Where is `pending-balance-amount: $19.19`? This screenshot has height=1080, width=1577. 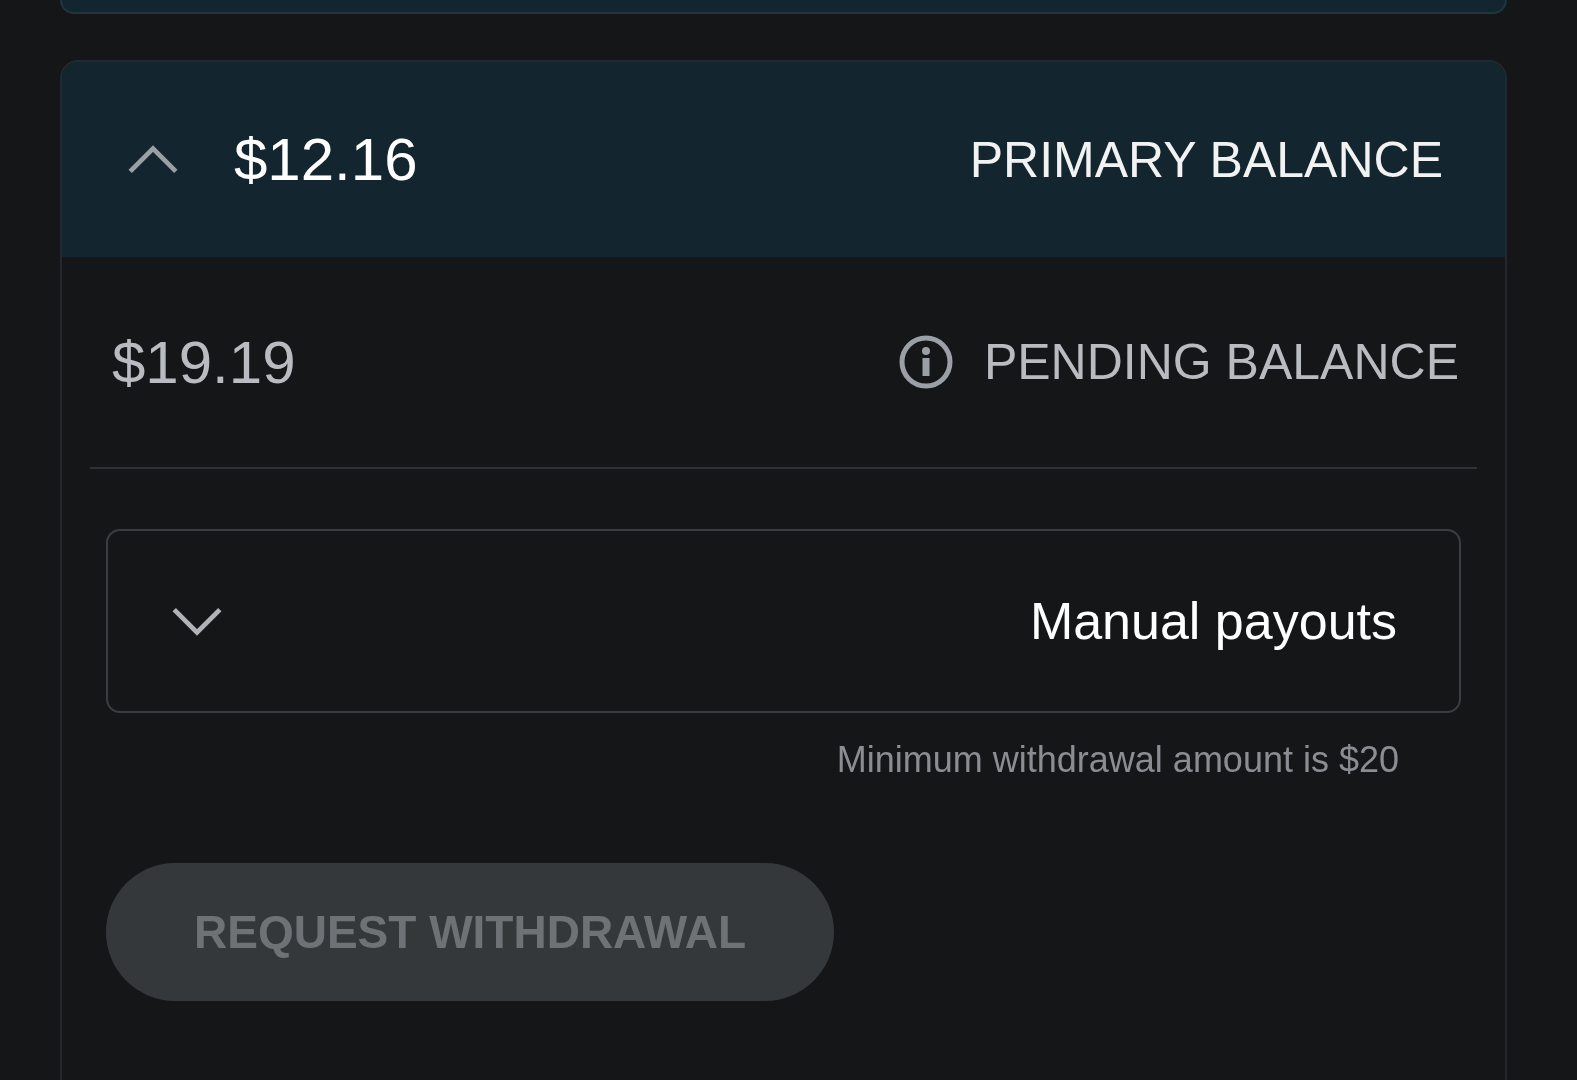
pending-balance-amount: $19.19 is located at coordinates (204, 362).